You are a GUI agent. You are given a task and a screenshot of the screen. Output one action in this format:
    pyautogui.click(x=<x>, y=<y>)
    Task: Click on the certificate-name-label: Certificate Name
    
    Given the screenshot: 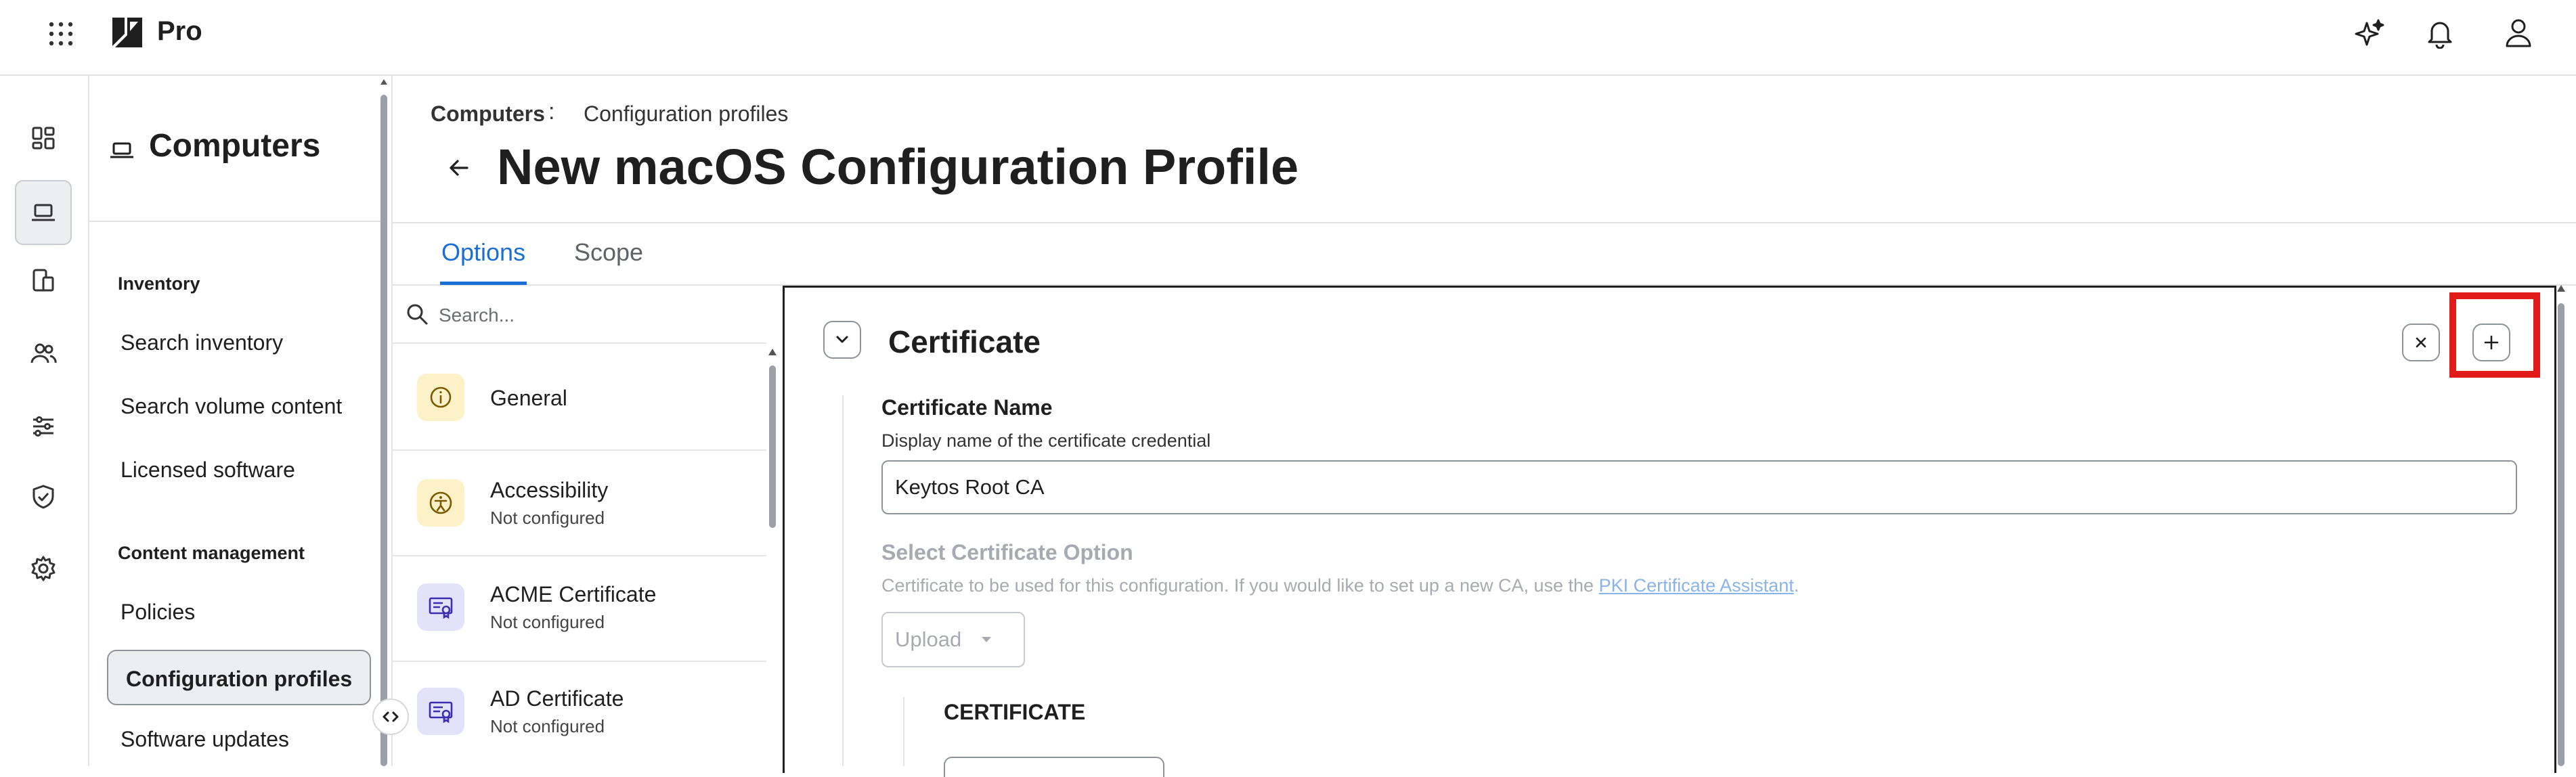 What is the action you would take?
    pyautogui.click(x=967, y=407)
    